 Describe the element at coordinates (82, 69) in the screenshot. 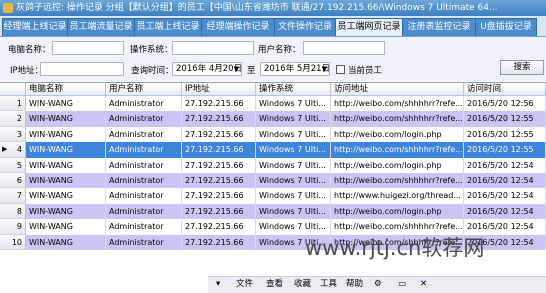

I see `ip-input` at that location.